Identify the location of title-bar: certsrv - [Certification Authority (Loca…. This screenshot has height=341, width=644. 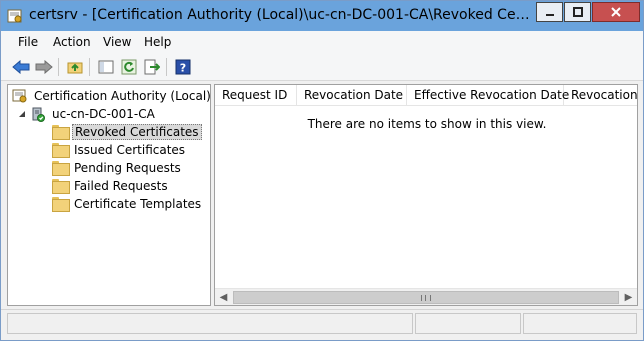
(322, 16).